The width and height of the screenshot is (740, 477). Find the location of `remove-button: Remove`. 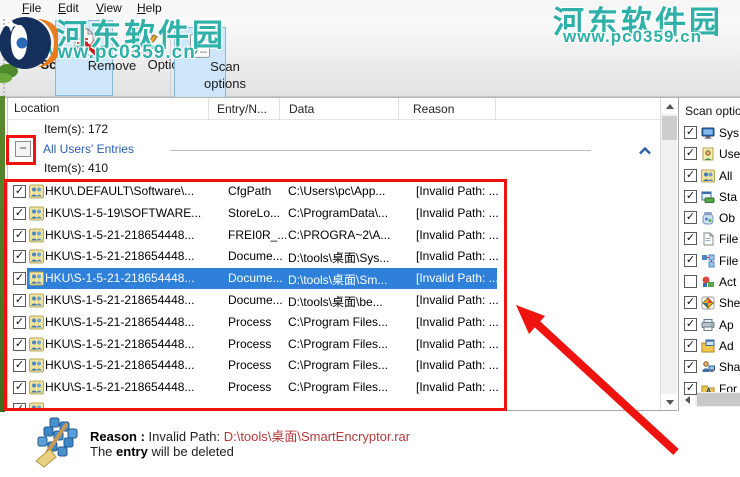

remove-button: Remove is located at coordinates (95, 58).